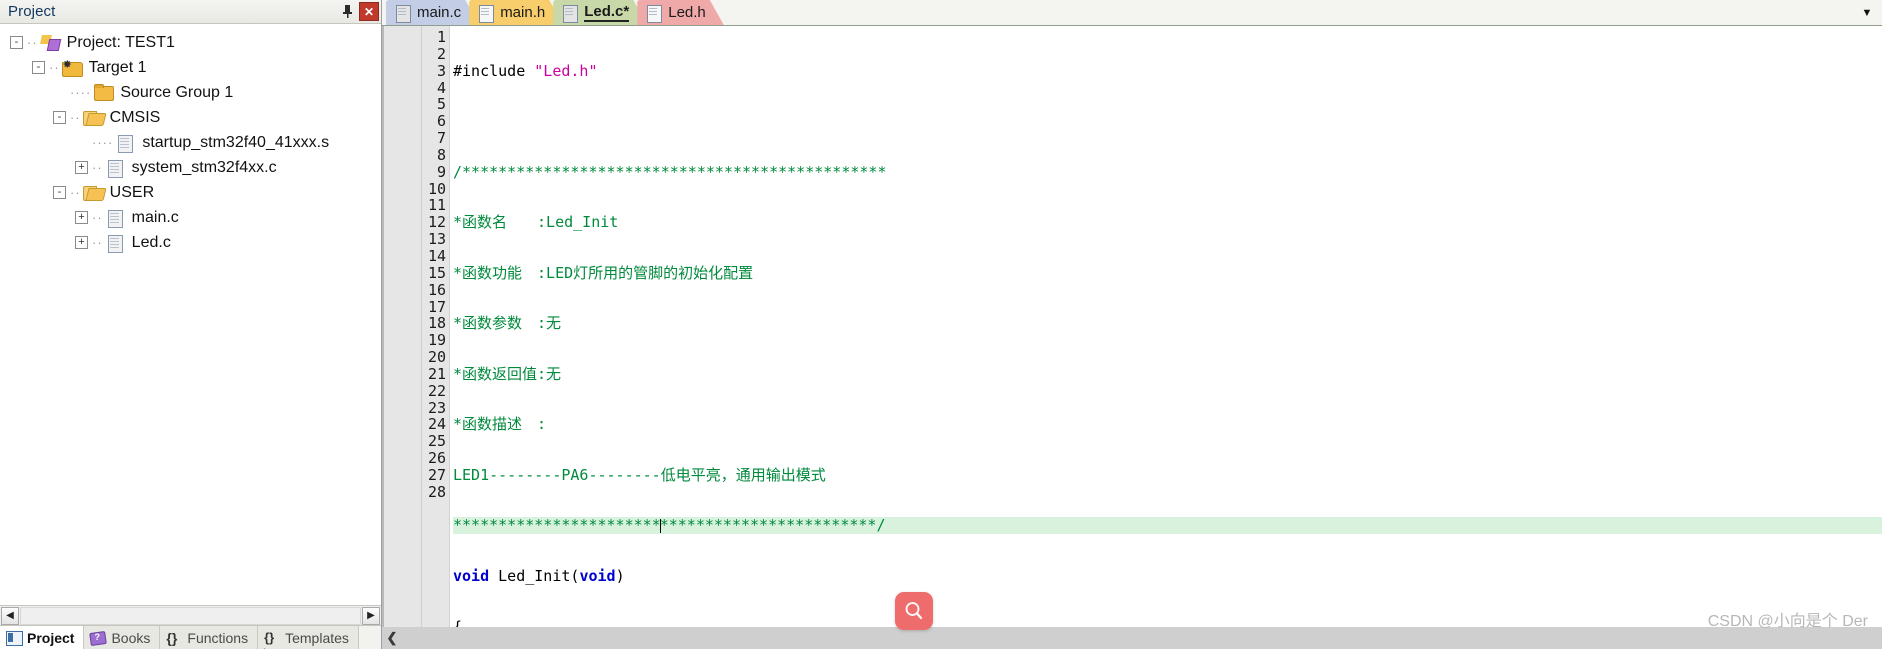 The height and width of the screenshot is (649, 1882). Describe the element at coordinates (436, 474) in the screenshot. I see `line-number: 27` at that location.